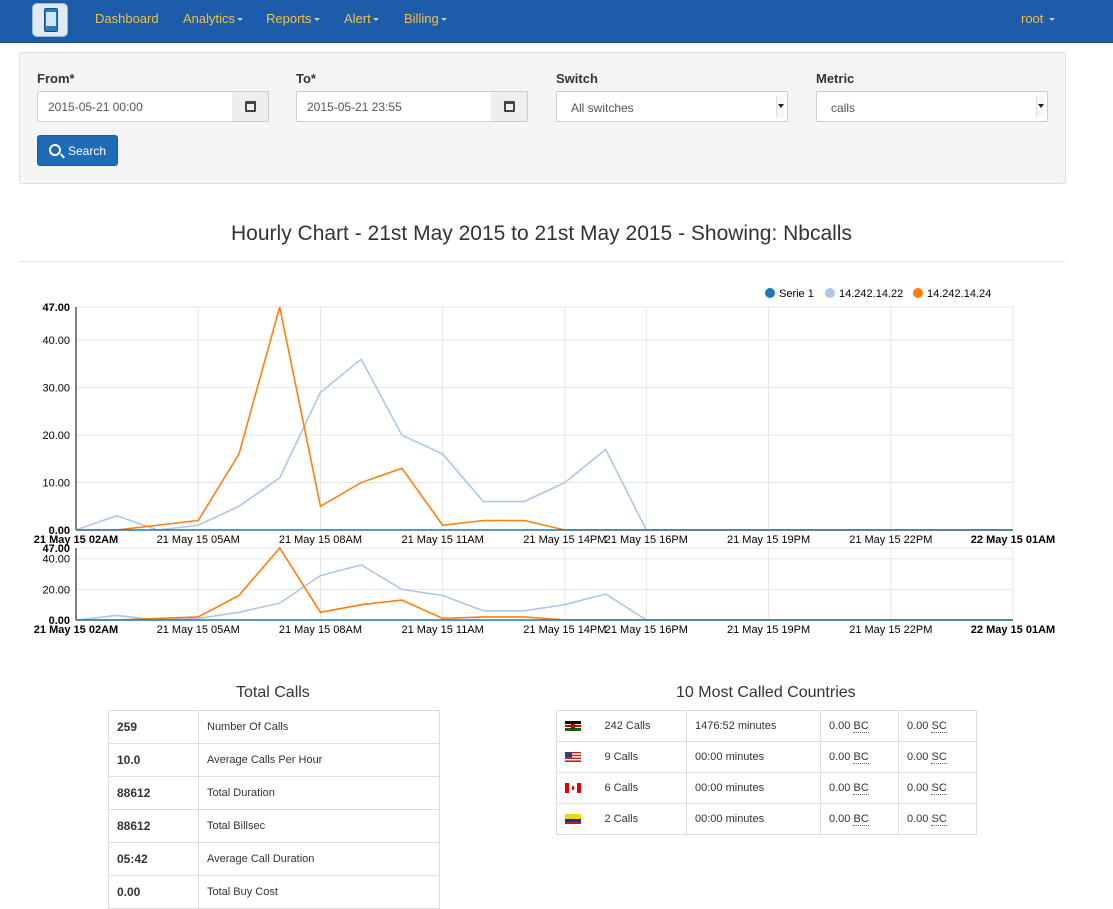  I want to click on minutes-cell: 1476:52 minutes, so click(753, 726).